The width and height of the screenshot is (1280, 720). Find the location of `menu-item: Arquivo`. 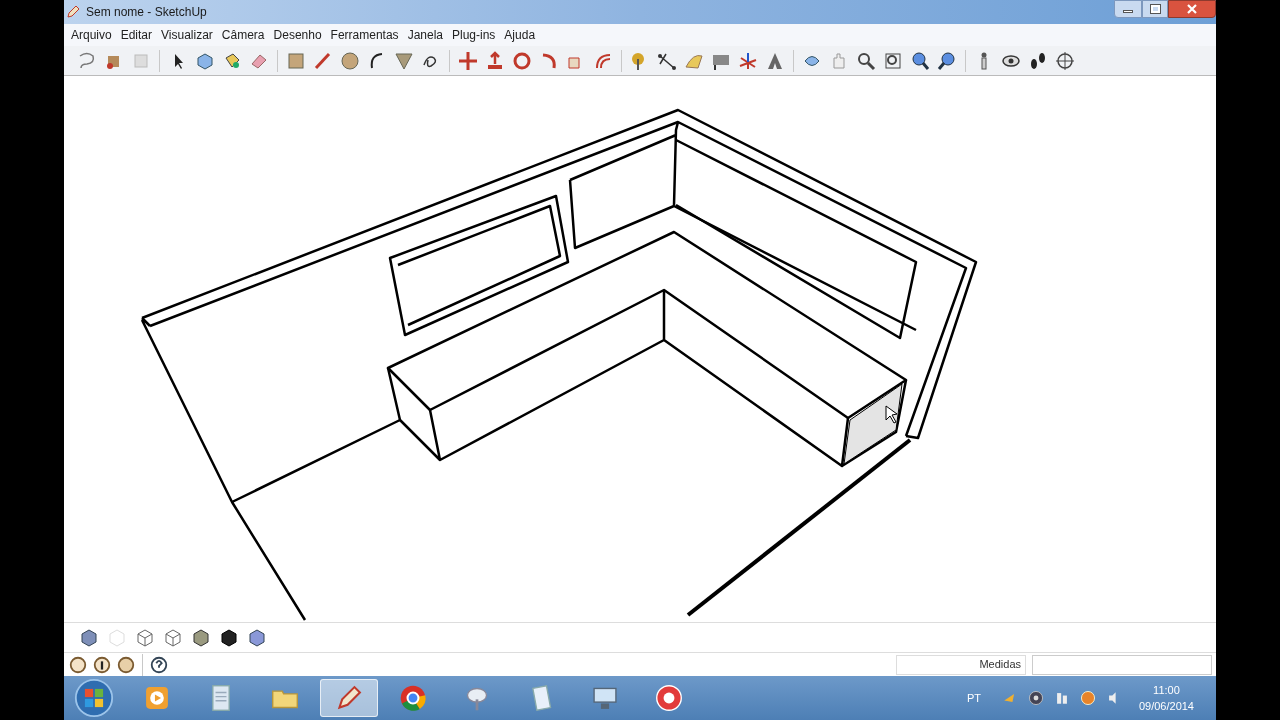

menu-item: Arquivo is located at coordinates (91, 35).